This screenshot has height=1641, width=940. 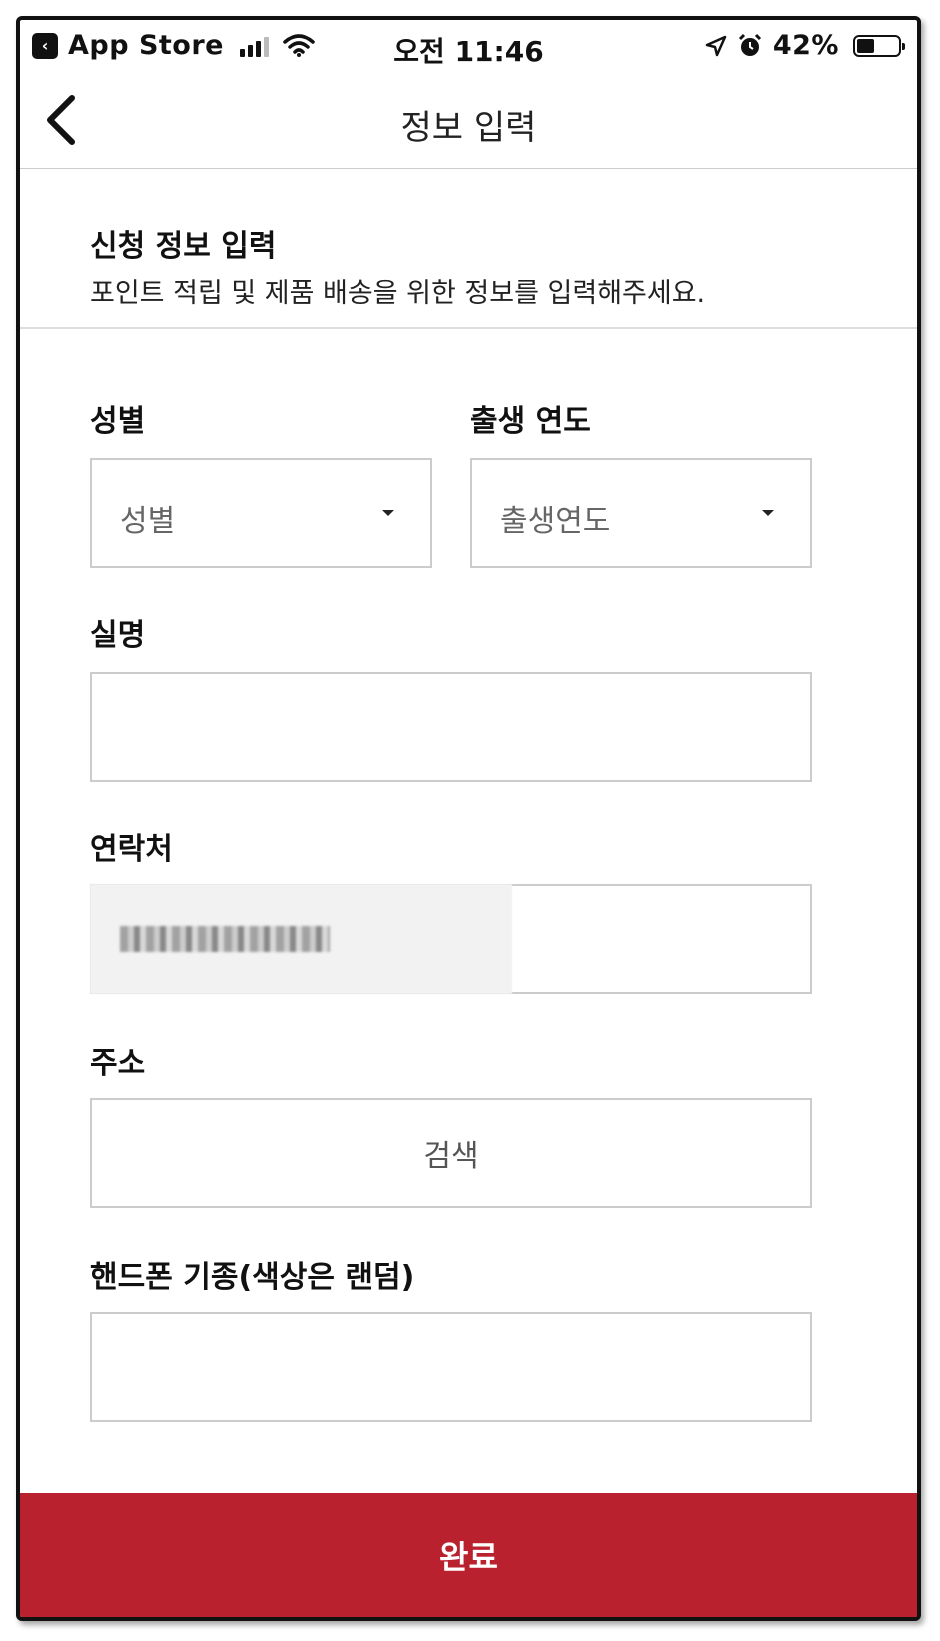 What do you see at coordinates (225, 939) in the screenshot?
I see `phone-redacted-value` at bounding box center [225, 939].